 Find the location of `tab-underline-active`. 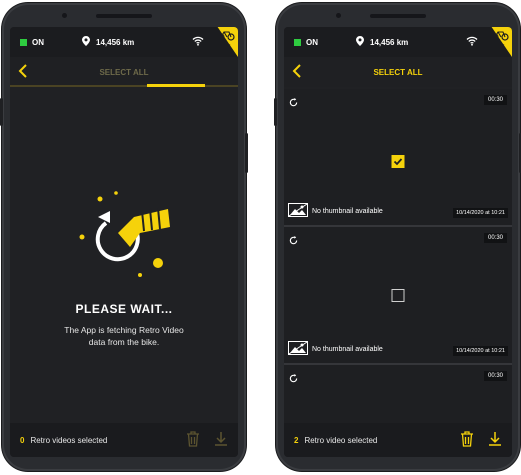

tab-underline-active is located at coordinates (176, 85).